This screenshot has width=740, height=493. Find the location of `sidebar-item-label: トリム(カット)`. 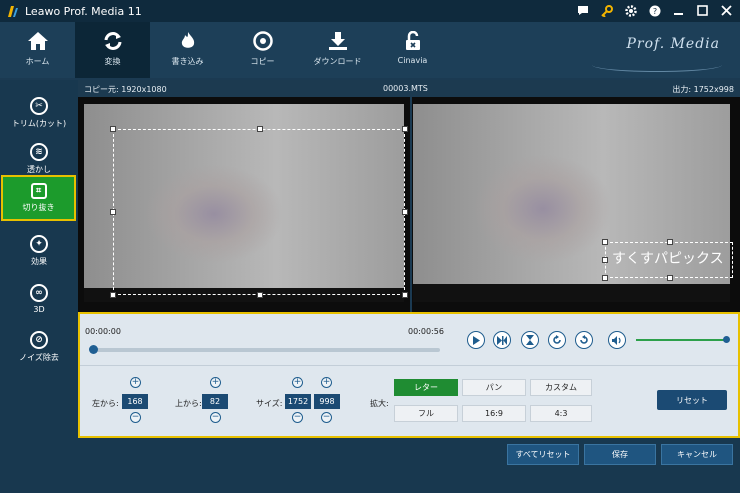

sidebar-item-label: トリム(カット) is located at coordinates (39, 123).